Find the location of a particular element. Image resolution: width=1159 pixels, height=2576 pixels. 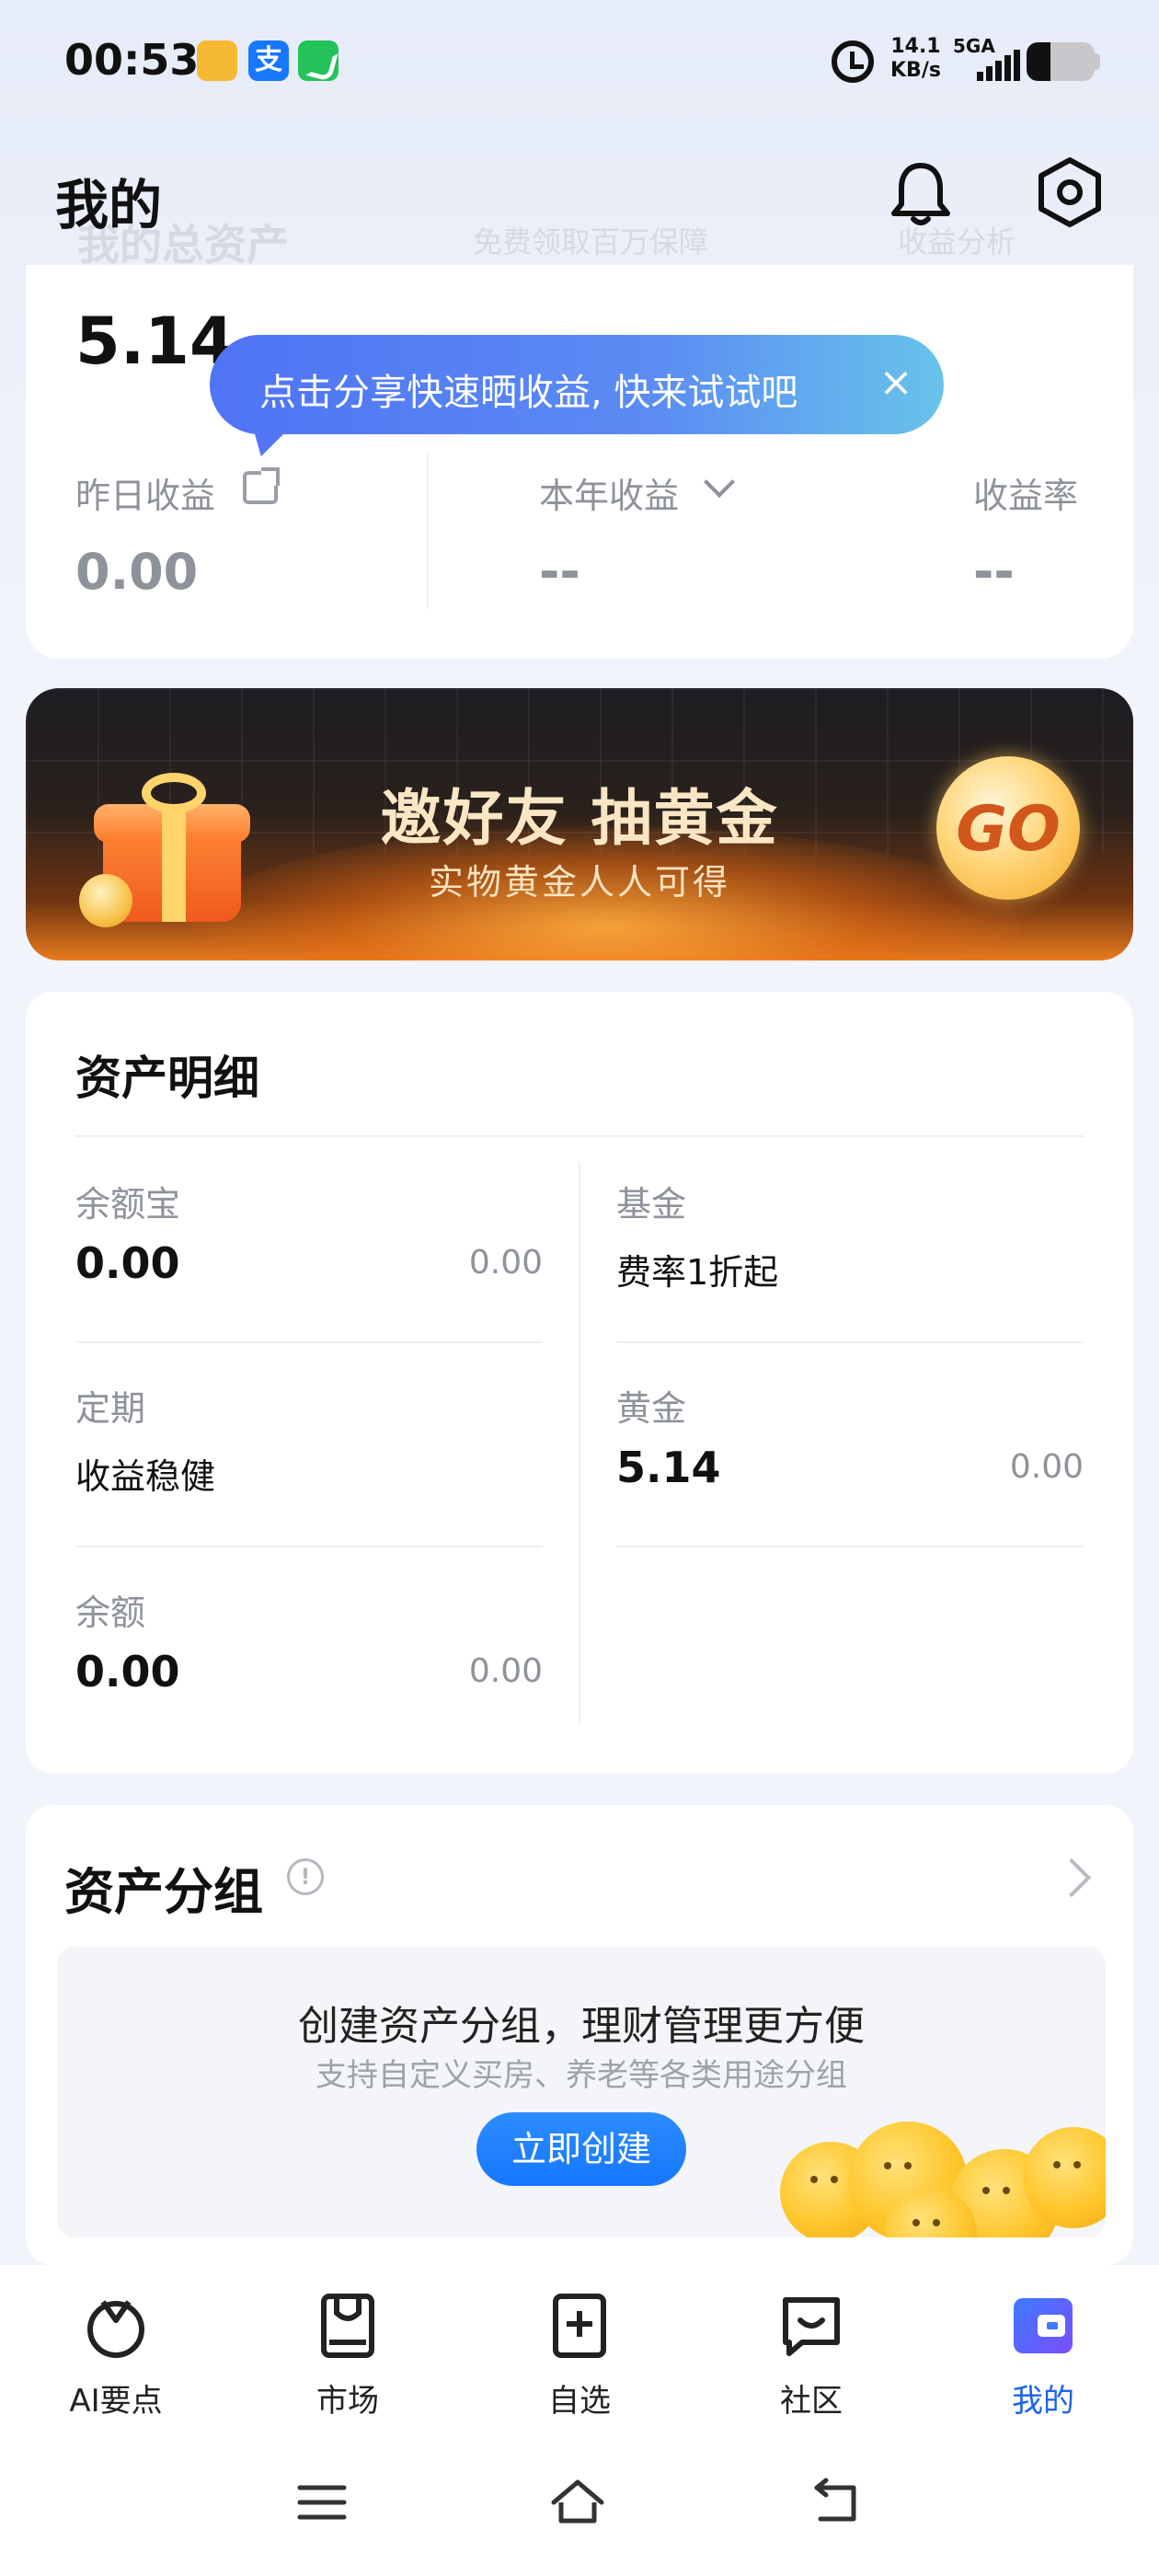

menu-icon is located at coordinates (322, 2502).